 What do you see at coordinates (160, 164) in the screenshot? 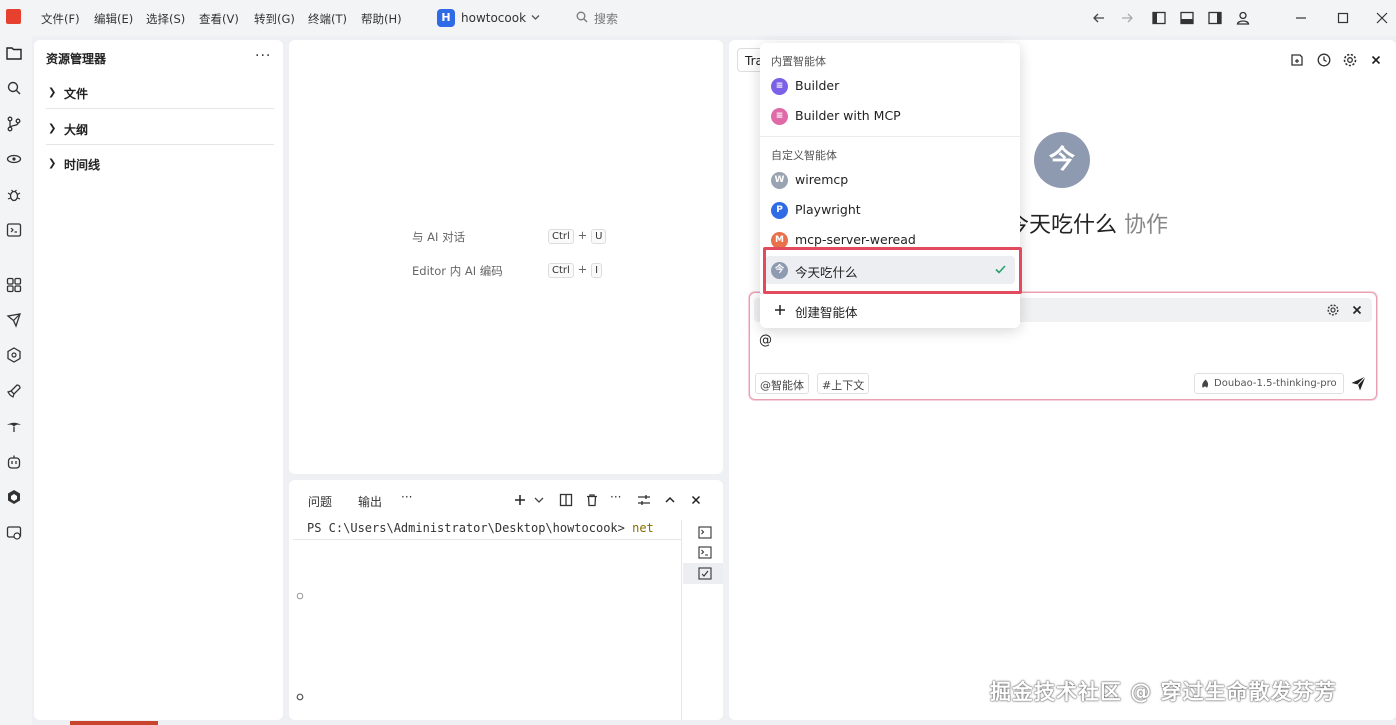
I see `section-timeline: ❯ 时间线` at bounding box center [160, 164].